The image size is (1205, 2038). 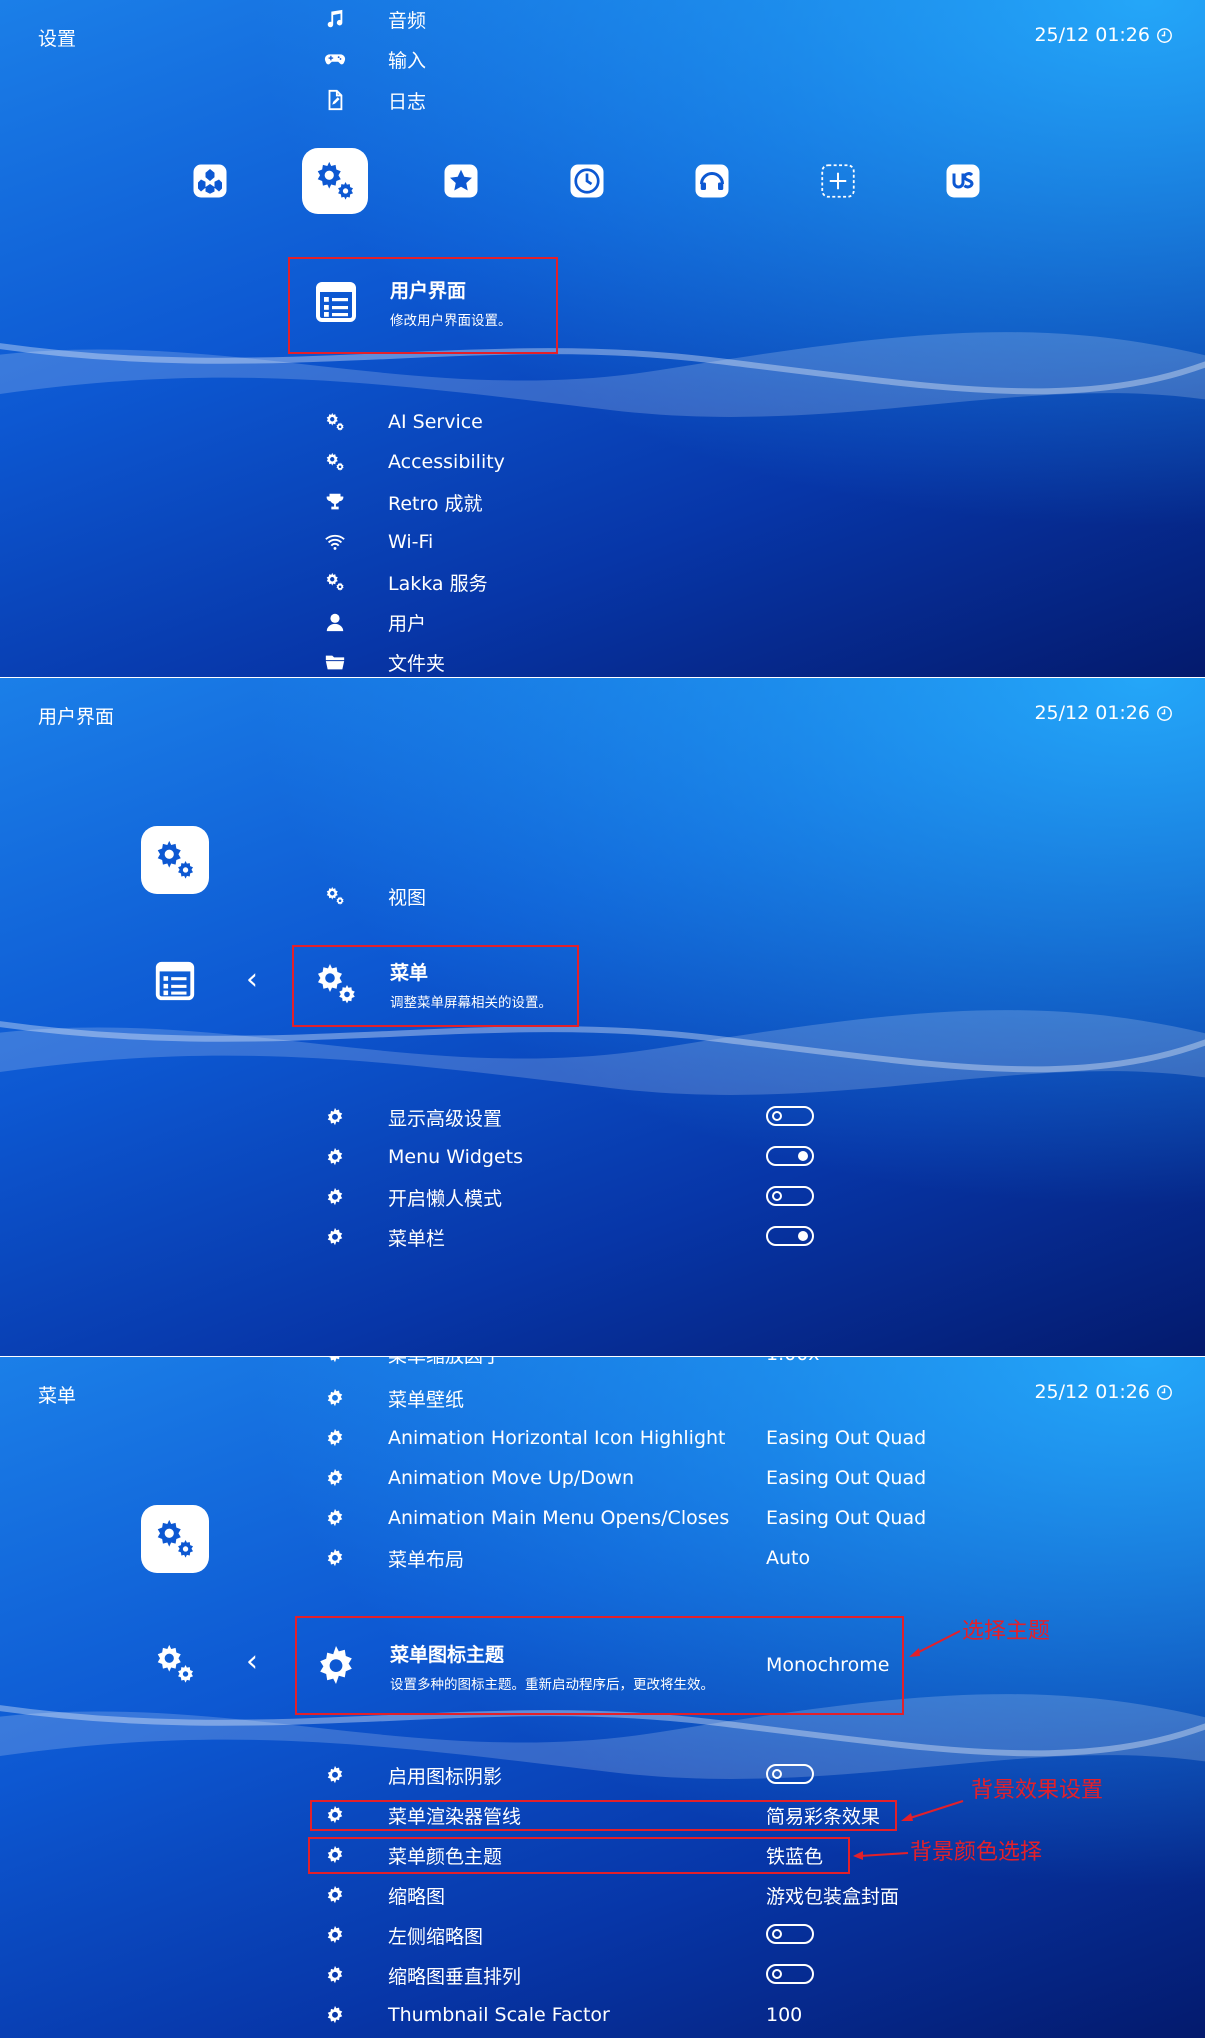 What do you see at coordinates (57, 39) in the screenshot?
I see `page-title: 设置` at bounding box center [57, 39].